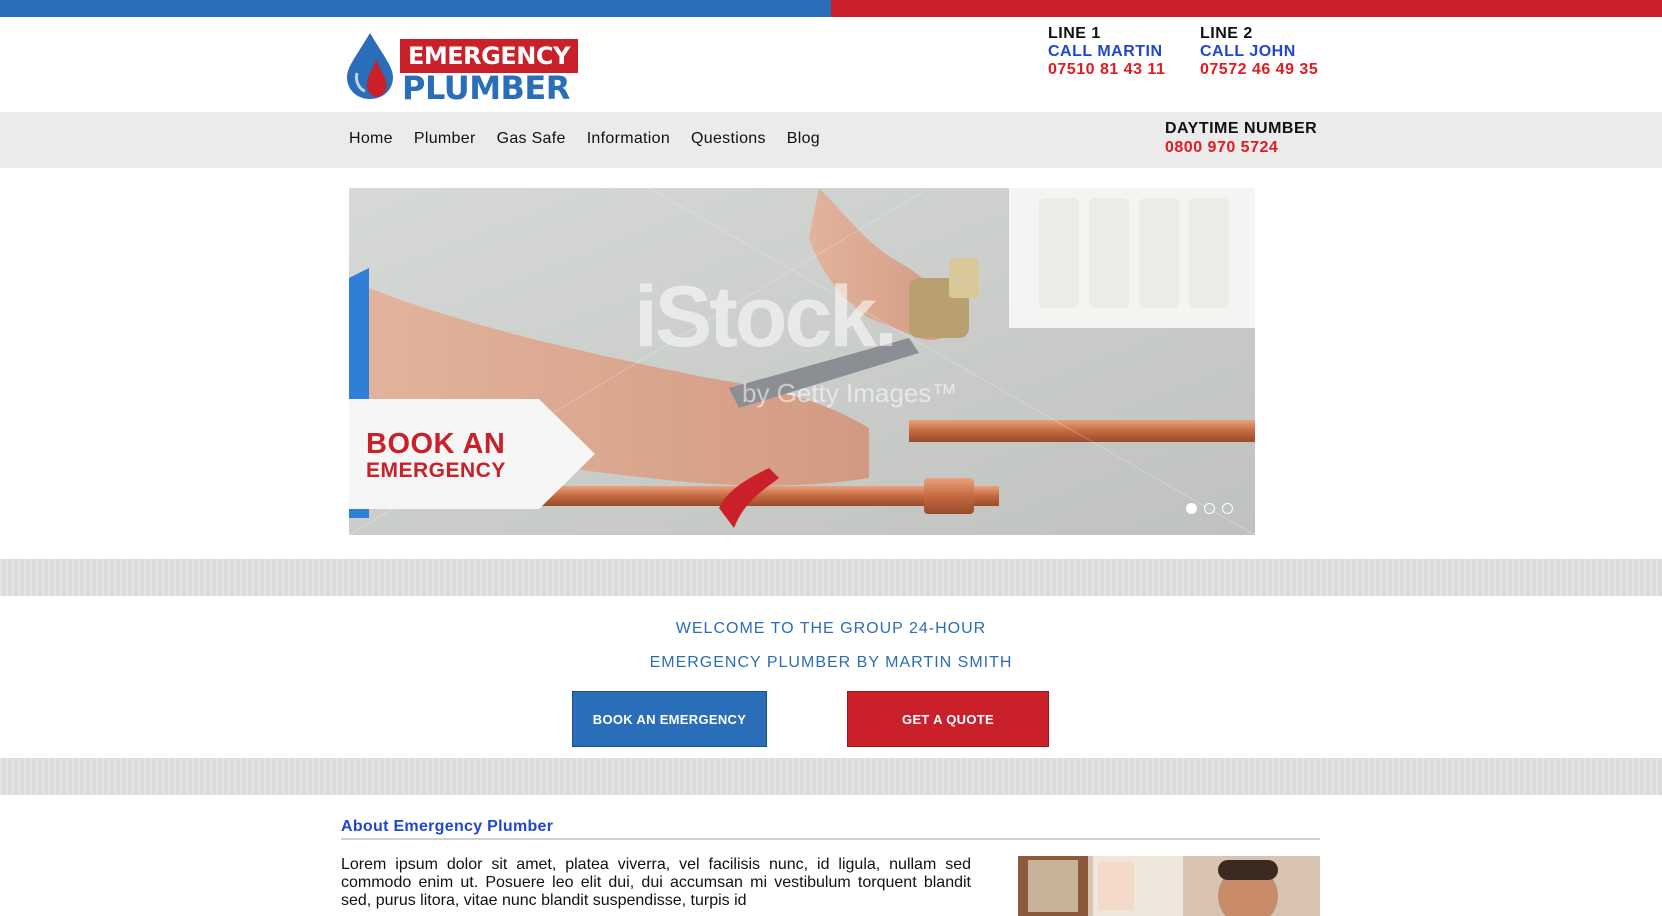 The height and width of the screenshot is (916, 1662). Describe the element at coordinates (436, 470) in the screenshot. I see `banner-text-line2: EMERGENCY` at that location.